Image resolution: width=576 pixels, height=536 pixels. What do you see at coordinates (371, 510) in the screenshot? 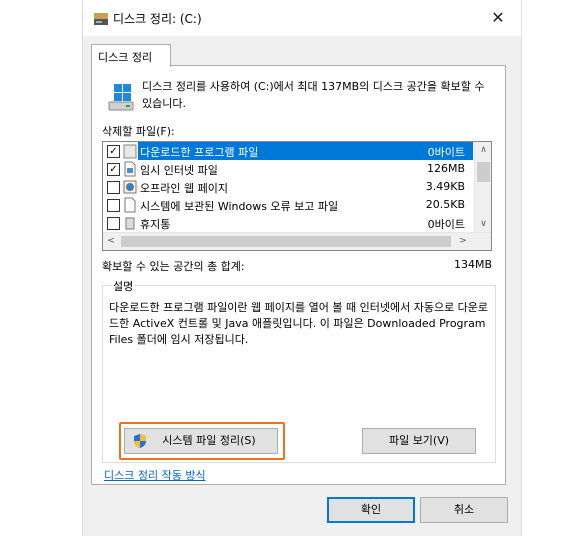
I see `ok-button: 확인` at bounding box center [371, 510].